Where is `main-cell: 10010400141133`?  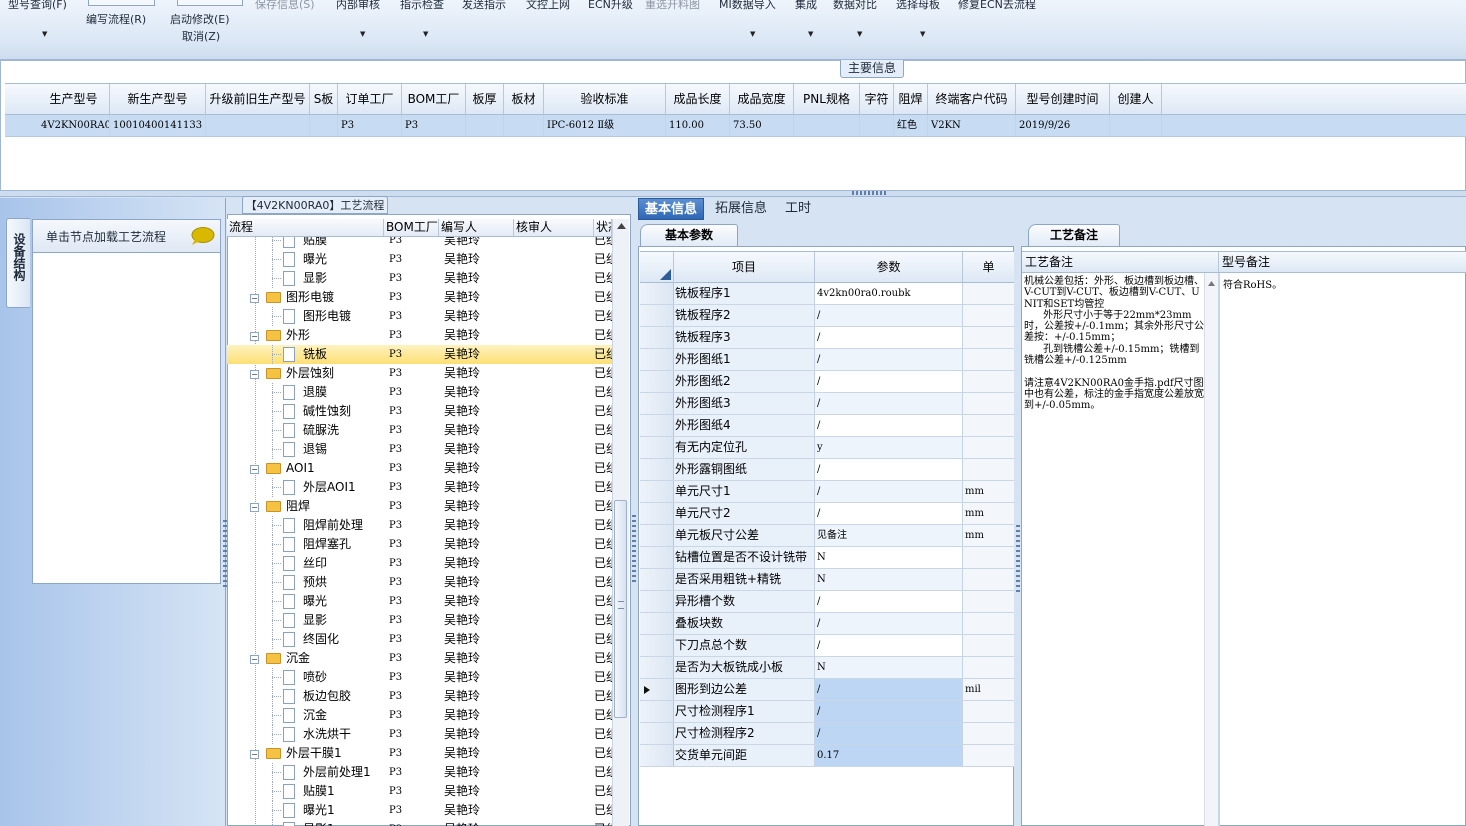 main-cell: 10010400141133 is located at coordinates (158, 125).